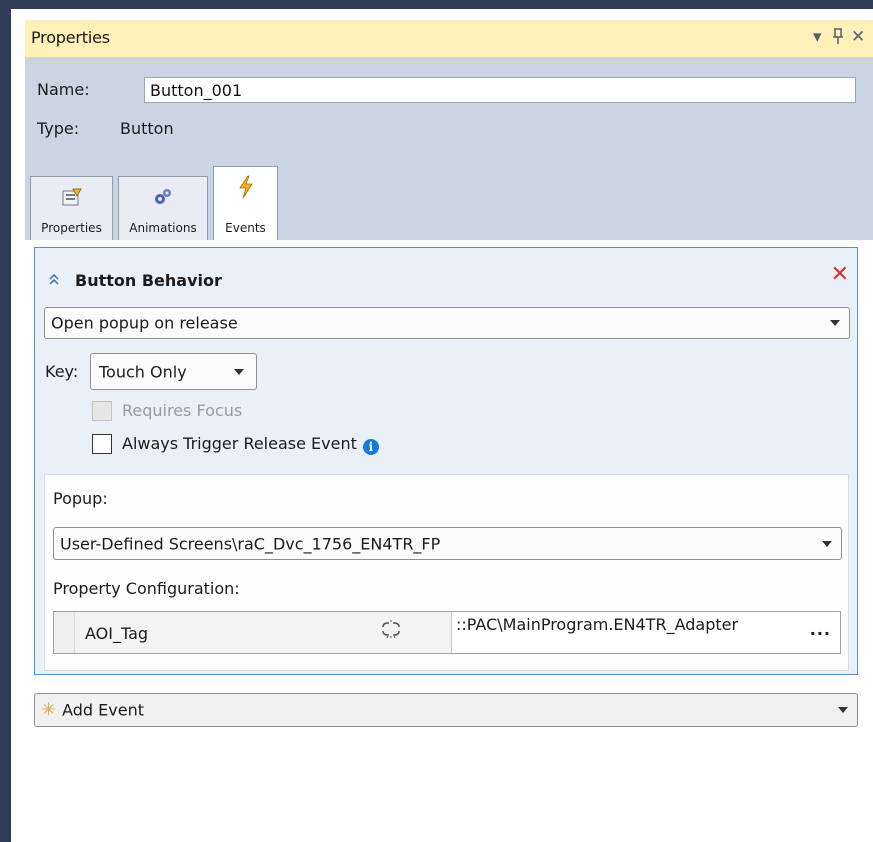 This screenshot has height=842, width=873. What do you see at coordinates (182, 410) in the screenshot?
I see `requires-focus-label: Requires Focus` at bounding box center [182, 410].